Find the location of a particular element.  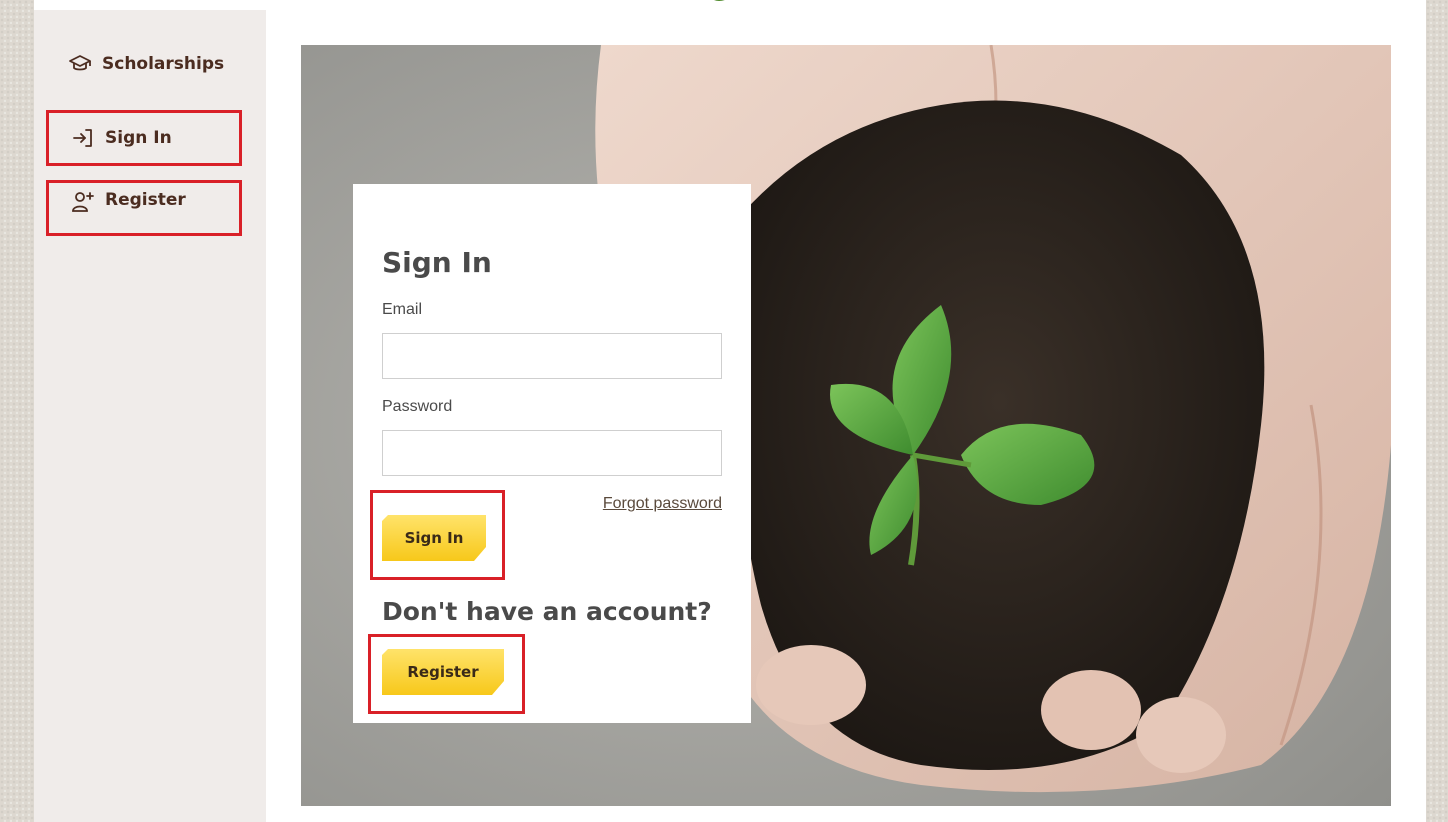

sidebar-item-label: Scholarships is located at coordinates (163, 64).